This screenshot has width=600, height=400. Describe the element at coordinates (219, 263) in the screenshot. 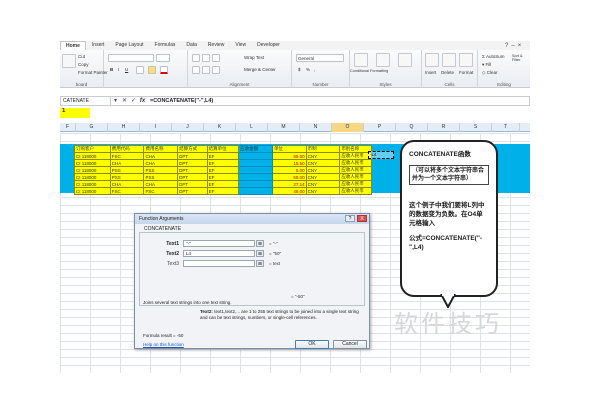

I see `text3-input` at that location.